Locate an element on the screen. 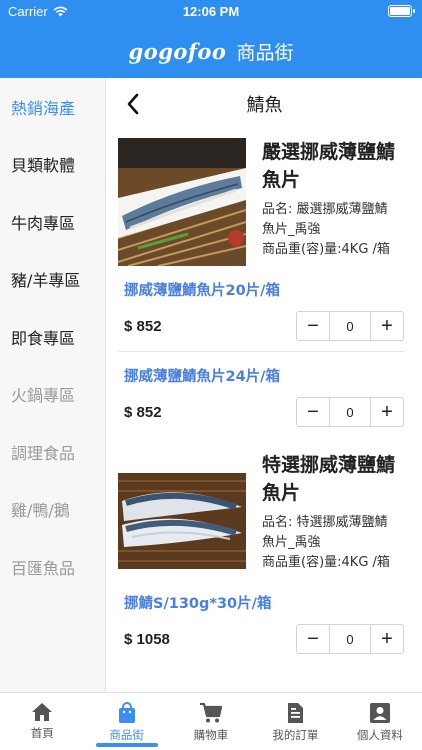 This screenshot has height=750, width=422. tab-home: 首頁 is located at coordinates (42, 721).